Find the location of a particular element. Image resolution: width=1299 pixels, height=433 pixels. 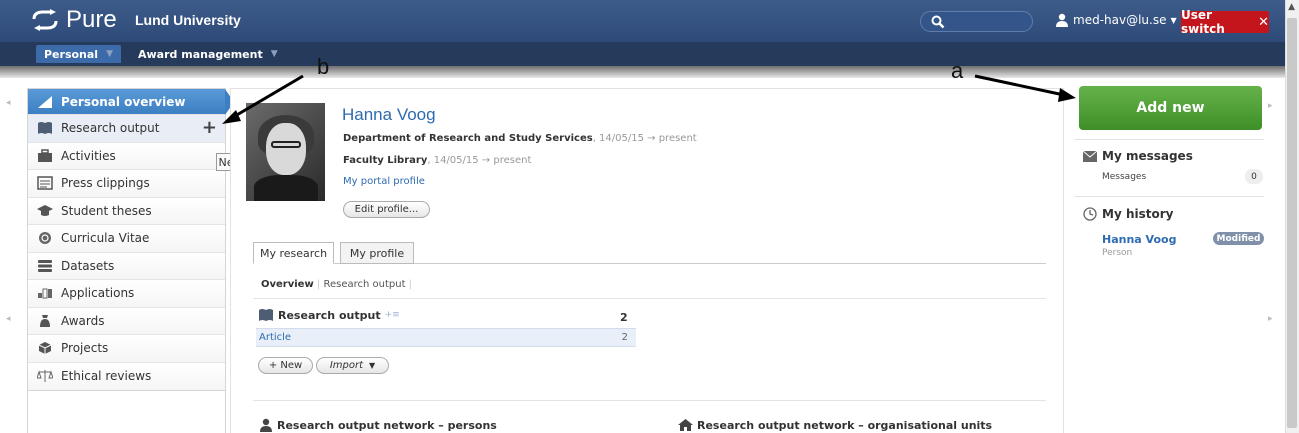

tab-my-research: My research is located at coordinates (293, 253).